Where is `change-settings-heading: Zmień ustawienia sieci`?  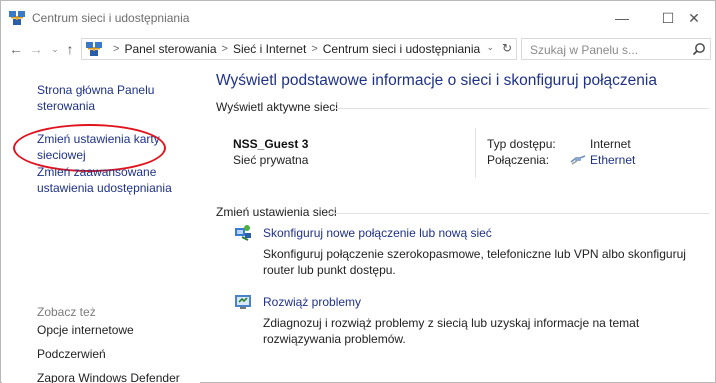
change-settings-heading: Zmień ustawienia sieci is located at coordinates (276, 212).